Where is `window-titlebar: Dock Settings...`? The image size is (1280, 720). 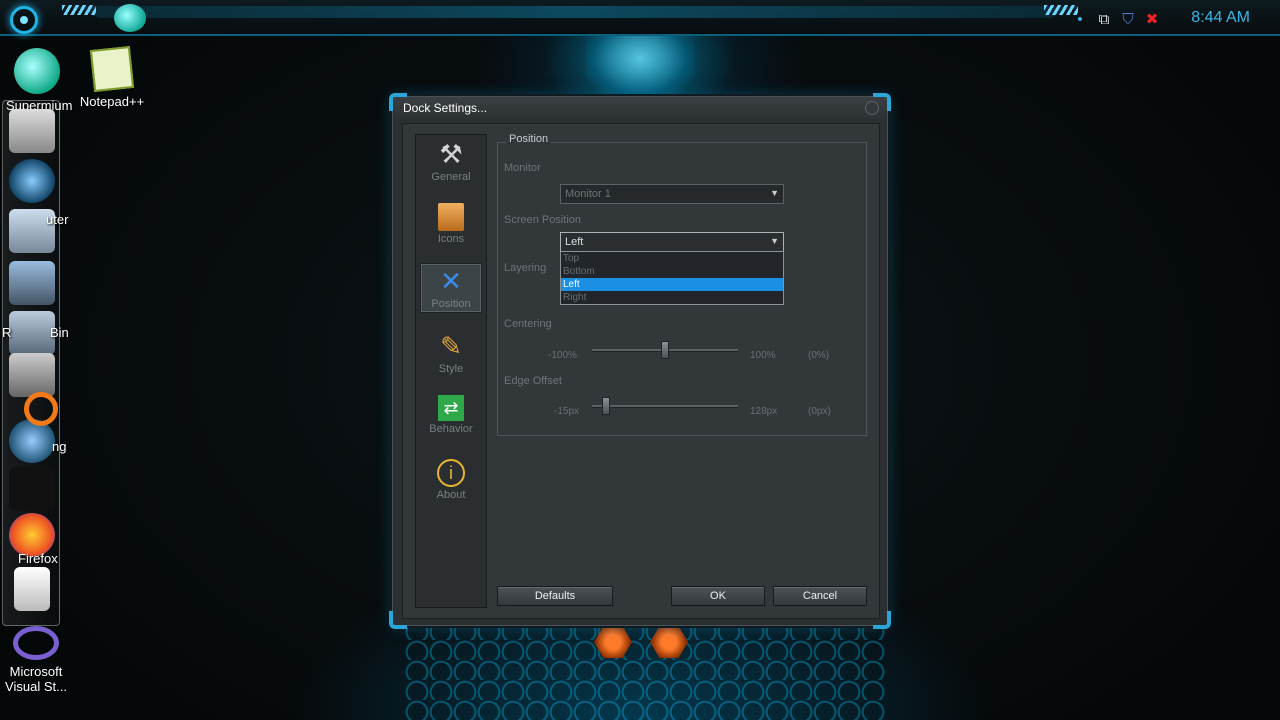
window-titlebar: Dock Settings... is located at coordinates (640, 109).